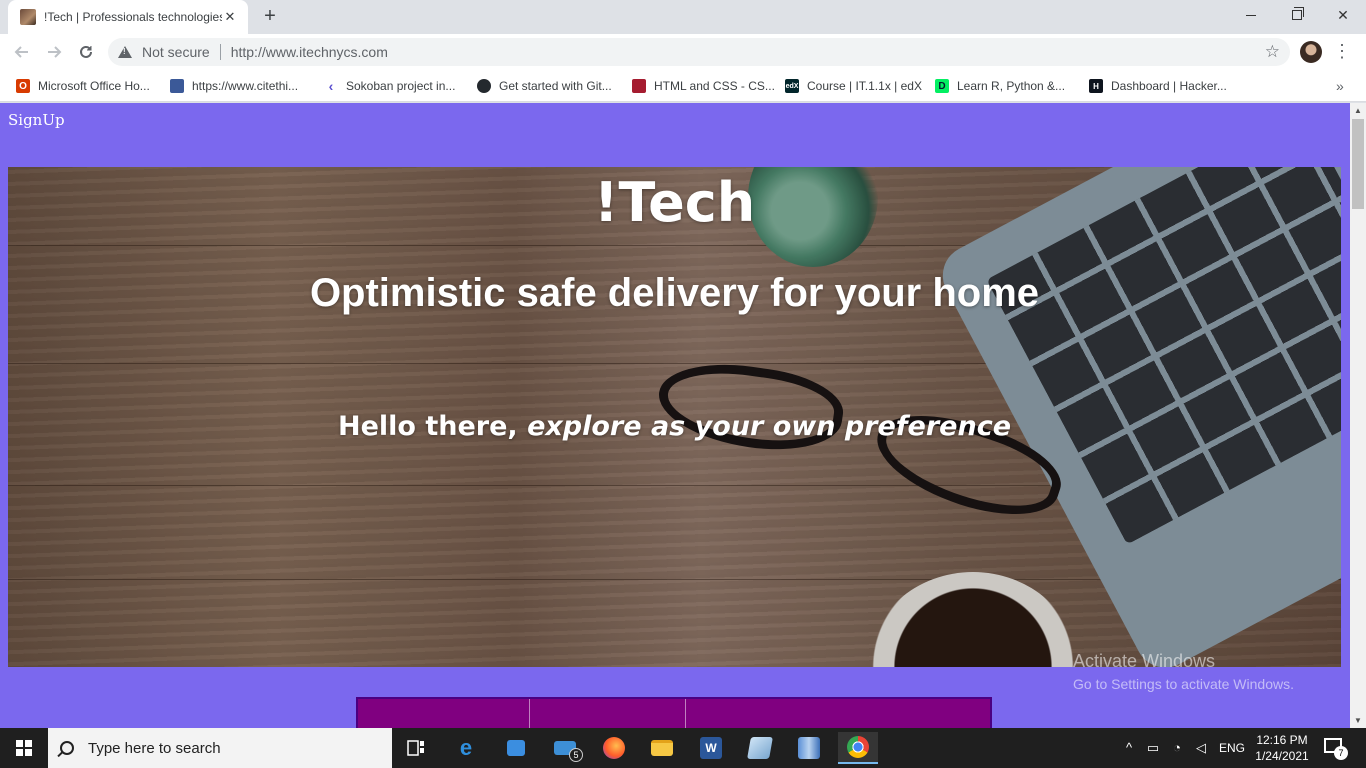 The height and width of the screenshot is (768, 1366). What do you see at coordinates (1129, 748) in the screenshot?
I see `show-hidden-icons-icon: ^` at bounding box center [1129, 748].